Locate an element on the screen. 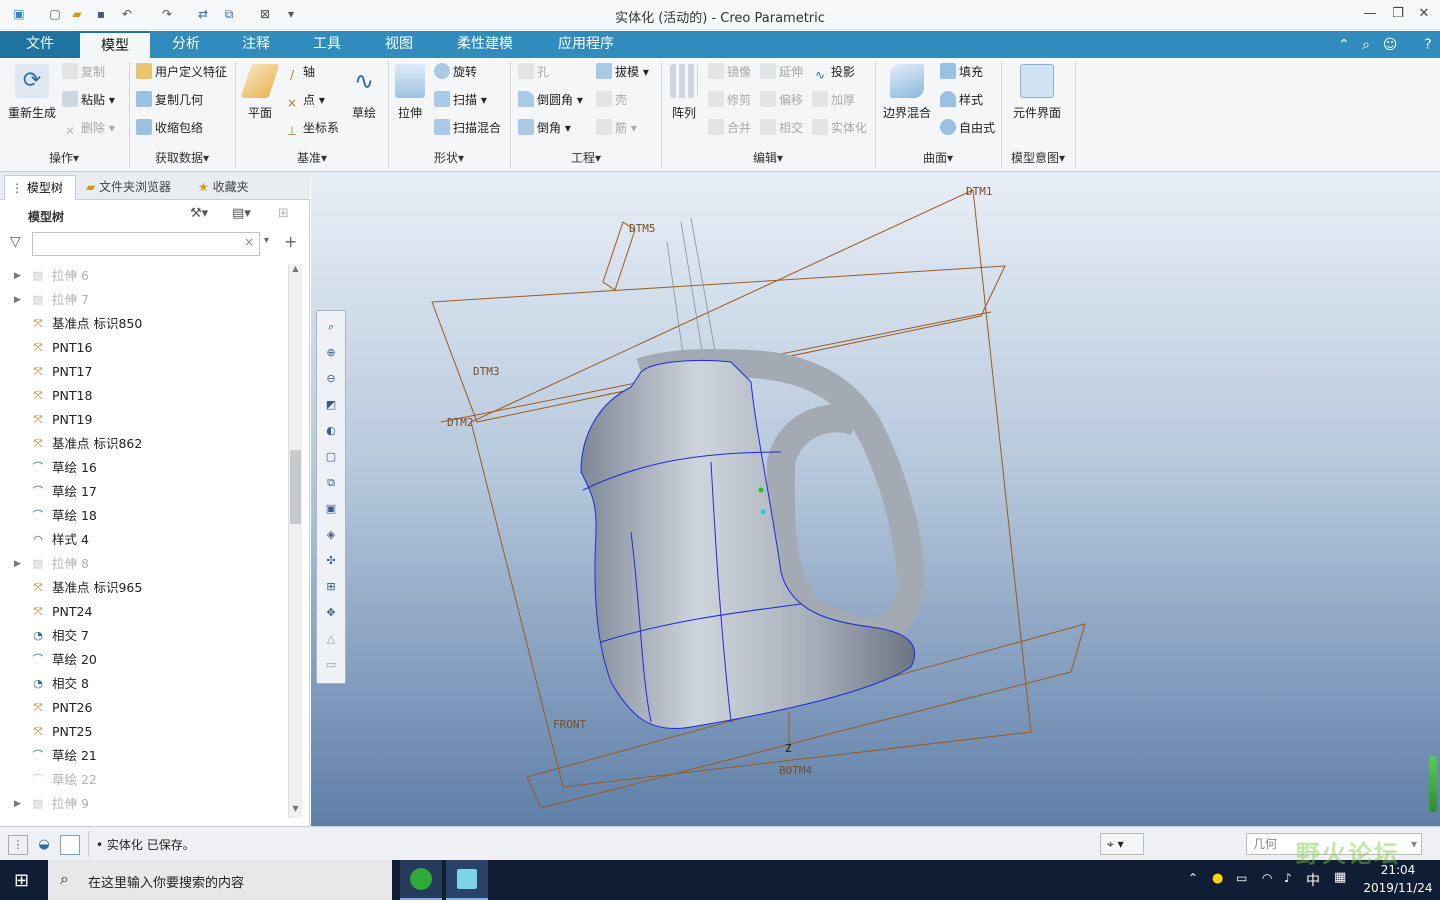 The height and width of the screenshot is (900, 1440). tree-item: ⤧ PNT16 is located at coordinates (144, 348).